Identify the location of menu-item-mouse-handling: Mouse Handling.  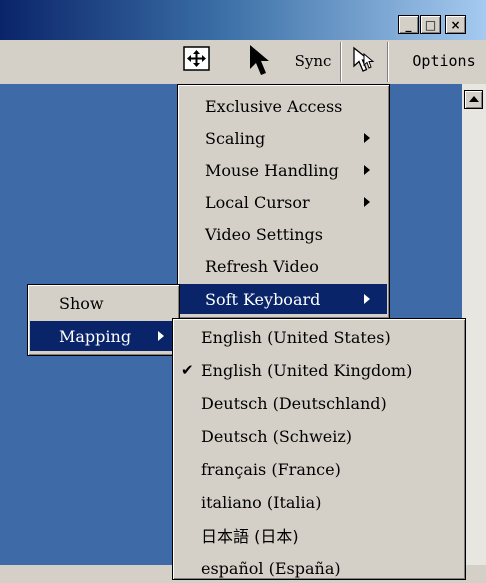
(283, 170).